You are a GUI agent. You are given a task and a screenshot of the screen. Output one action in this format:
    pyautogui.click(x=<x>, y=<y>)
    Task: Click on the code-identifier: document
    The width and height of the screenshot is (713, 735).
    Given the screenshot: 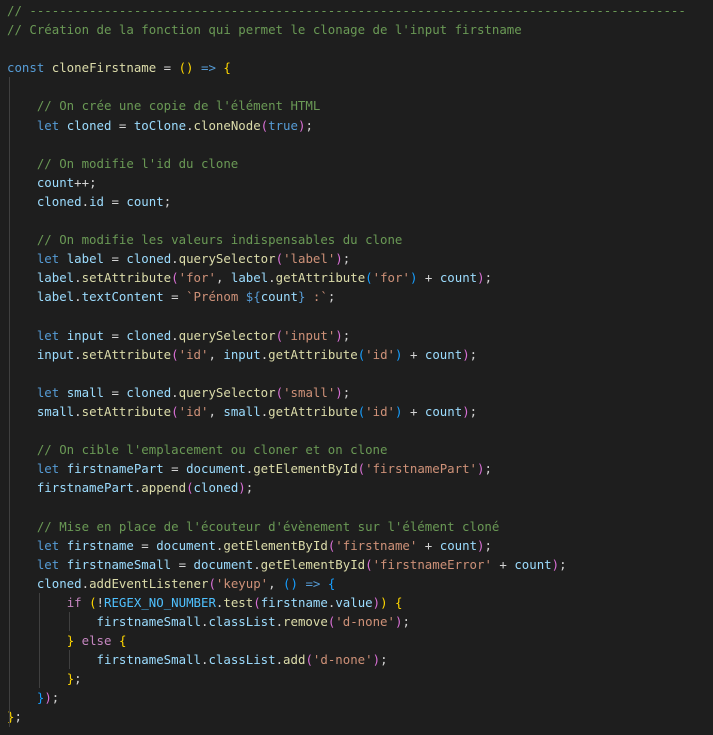 What is the action you would take?
    pyautogui.click(x=186, y=545)
    